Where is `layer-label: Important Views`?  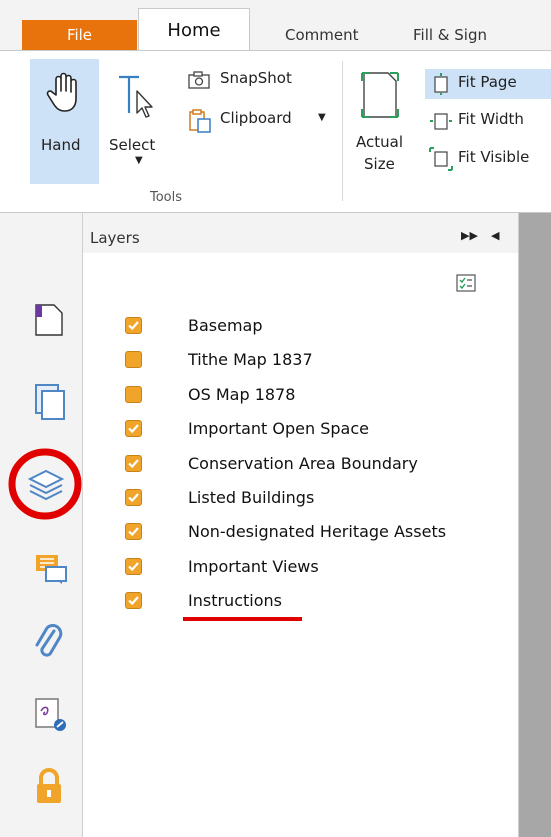
layer-label: Important Views is located at coordinates (253, 566).